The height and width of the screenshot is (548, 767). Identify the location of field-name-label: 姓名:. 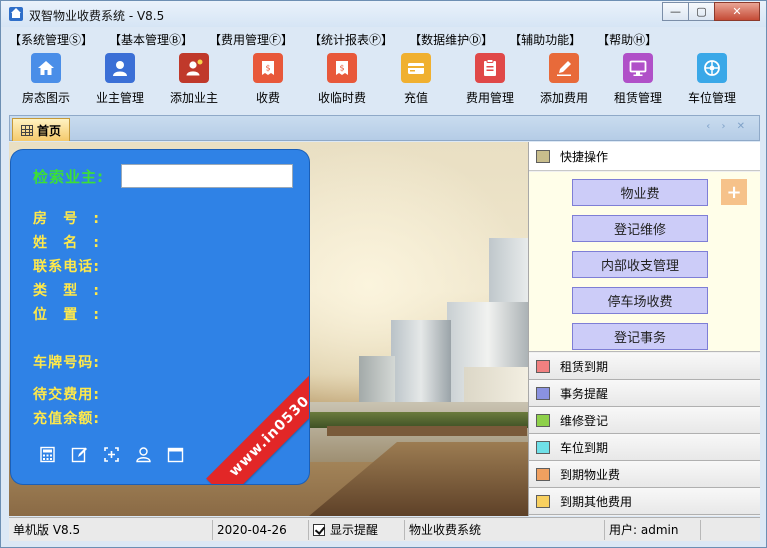
(66, 242).